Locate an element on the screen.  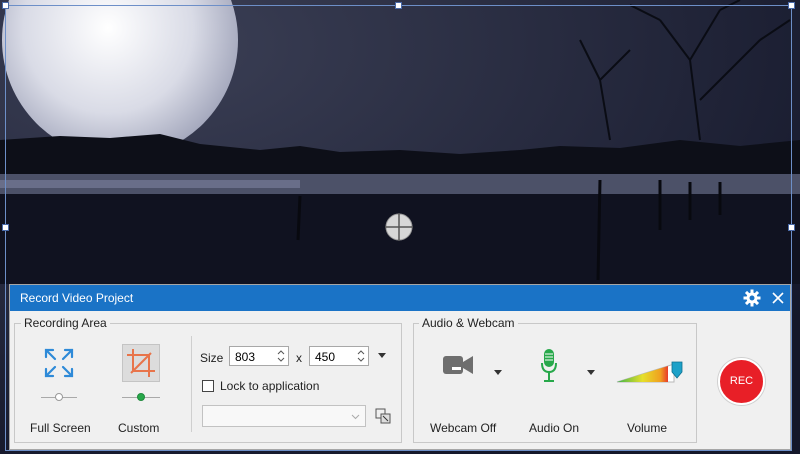
application-select is located at coordinates (284, 416).